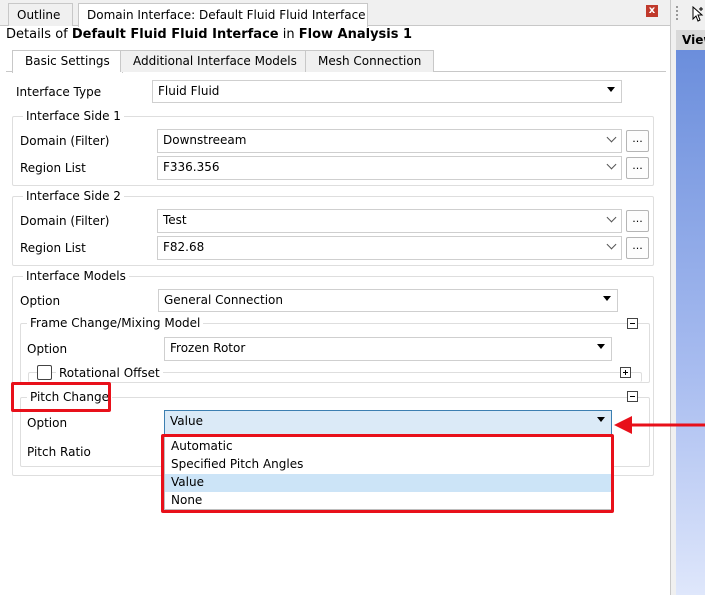 The width and height of the screenshot is (705, 595). Describe the element at coordinates (109, 373) in the screenshot. I see `rotational-offset-label: Rotational Offset` at that location.